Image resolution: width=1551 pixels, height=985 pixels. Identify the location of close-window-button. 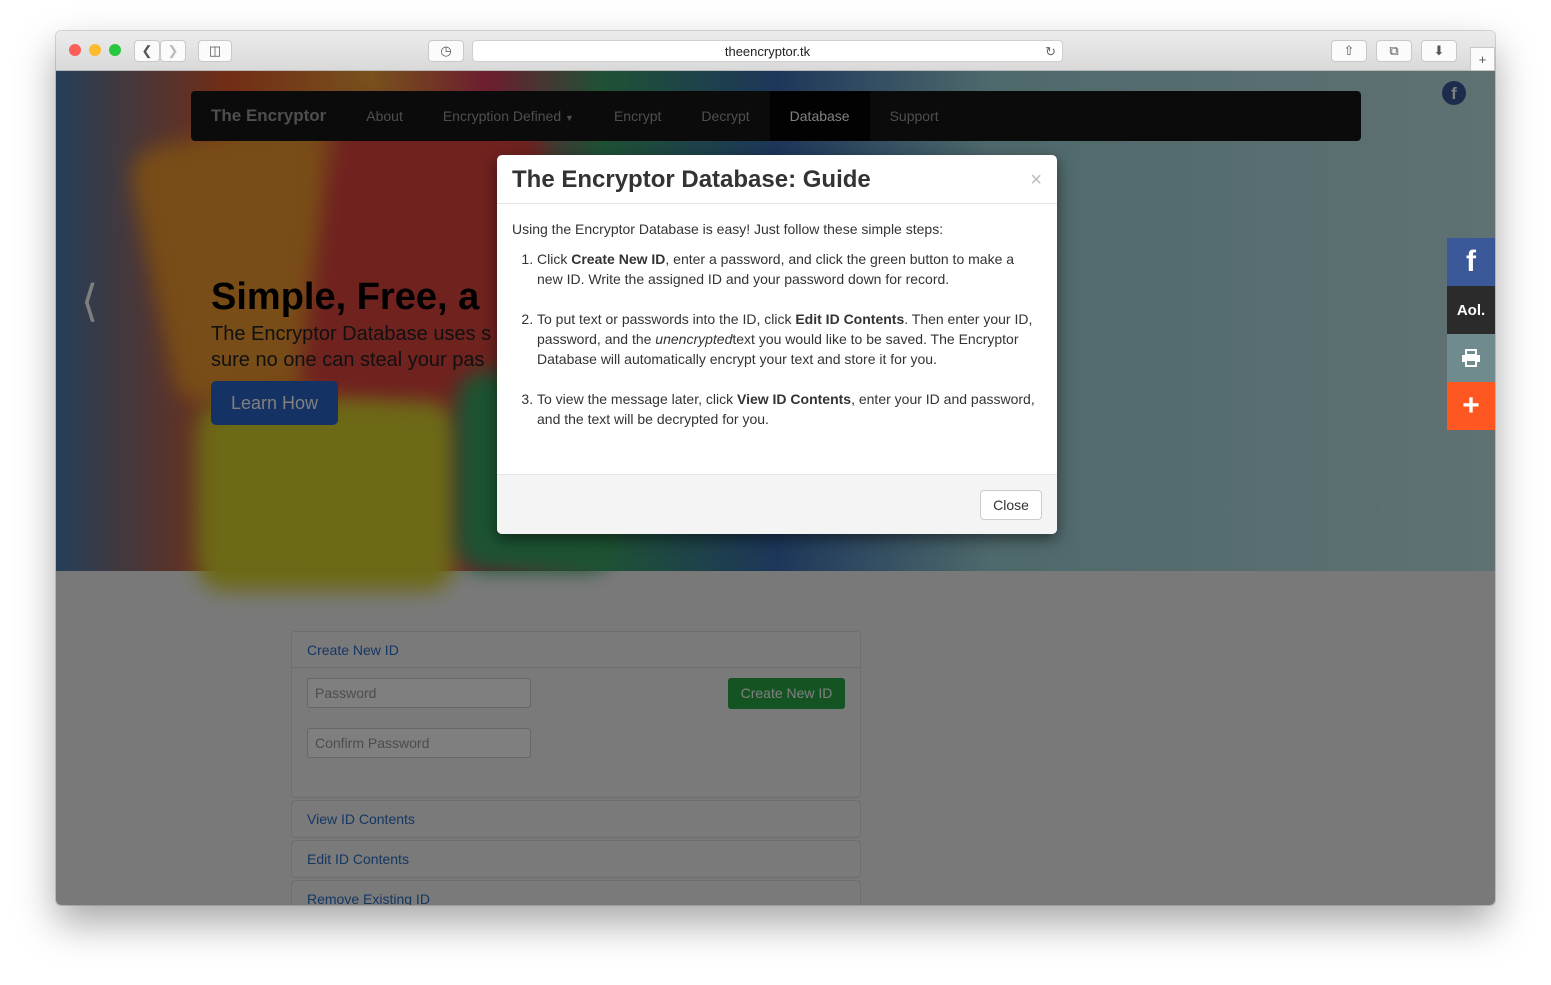
(75, 50).